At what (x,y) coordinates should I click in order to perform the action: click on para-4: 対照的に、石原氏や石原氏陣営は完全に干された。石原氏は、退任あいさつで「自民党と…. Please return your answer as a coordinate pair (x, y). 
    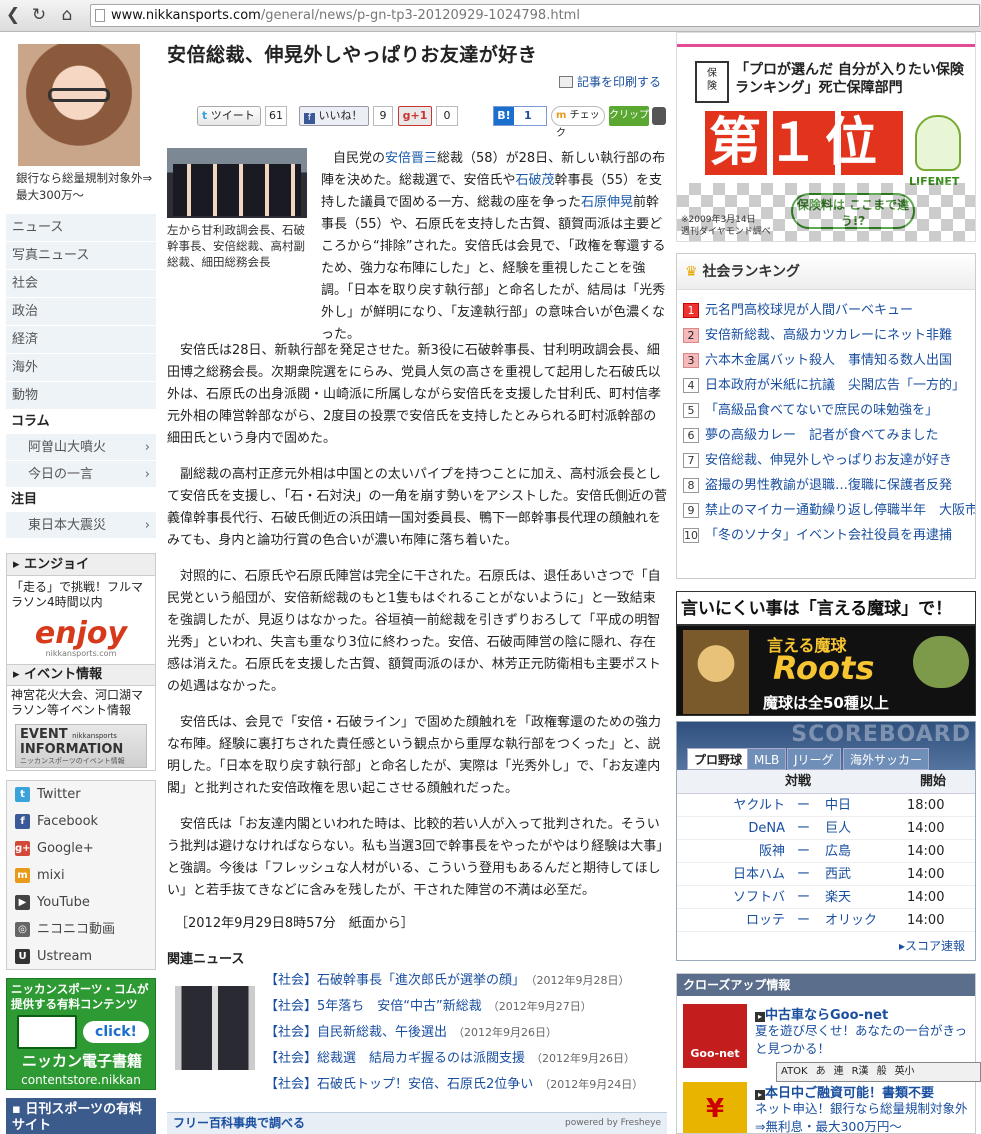
    Looking at the image, I should click on (414, 631).